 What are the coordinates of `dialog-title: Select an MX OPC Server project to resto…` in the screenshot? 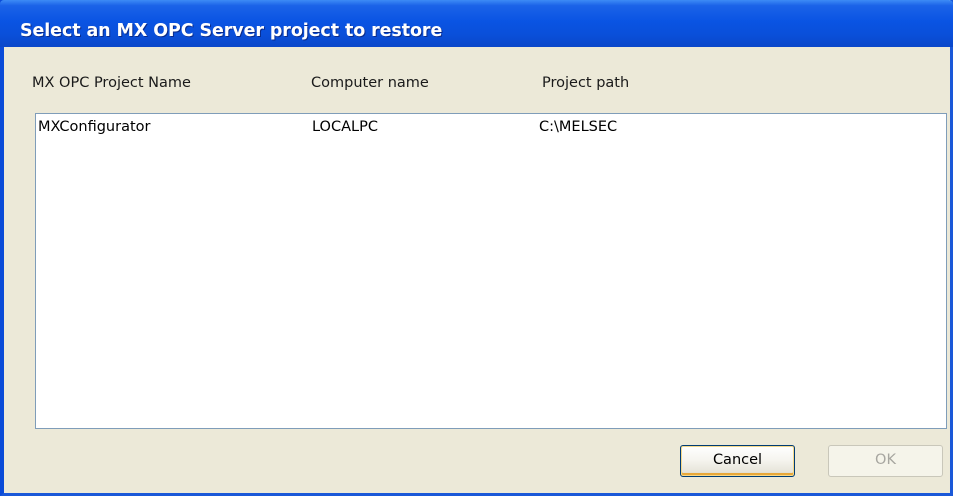 It's located at (231, 31).